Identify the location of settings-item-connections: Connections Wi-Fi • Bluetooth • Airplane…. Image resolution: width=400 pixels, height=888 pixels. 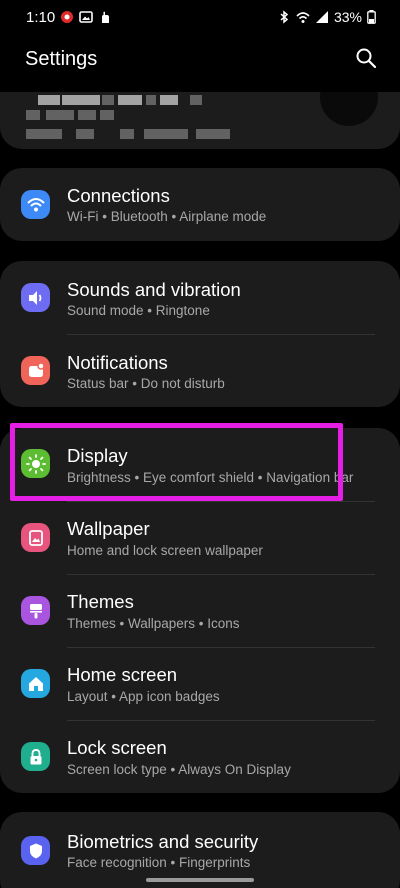
(200, 204).